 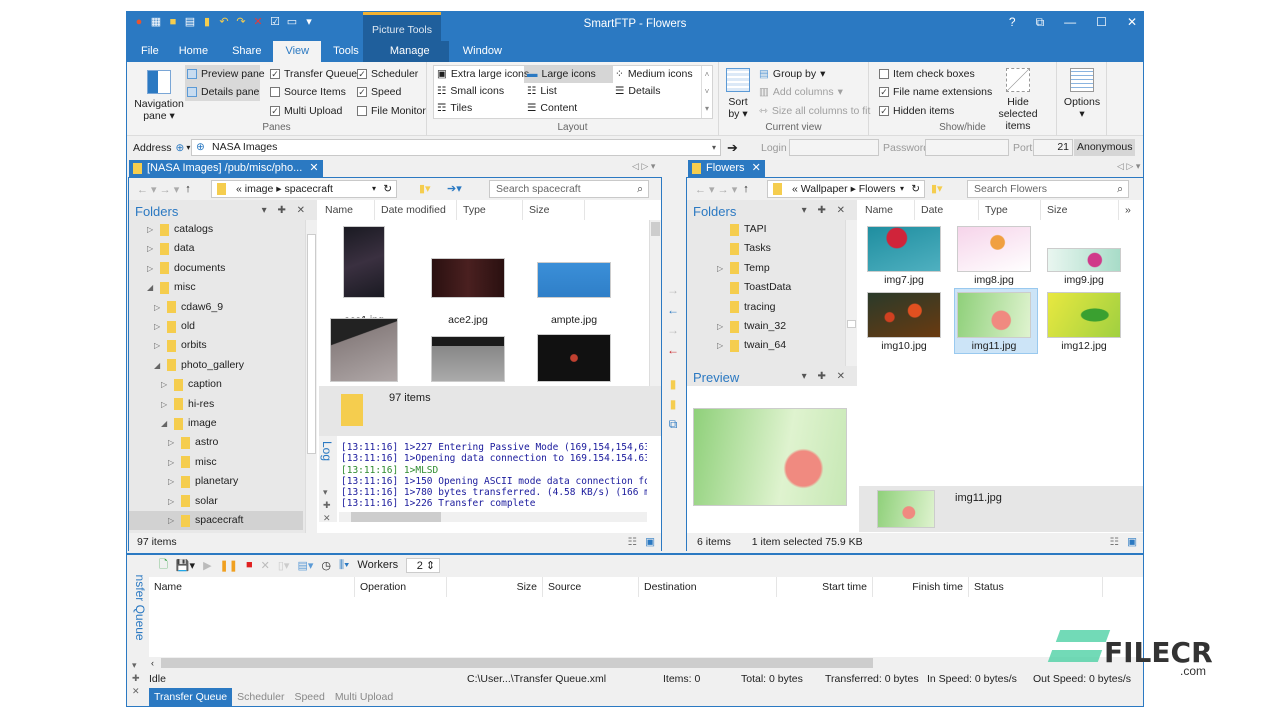 I want to click on go-arrow-icon: ➔, so click(x=732, y=148).